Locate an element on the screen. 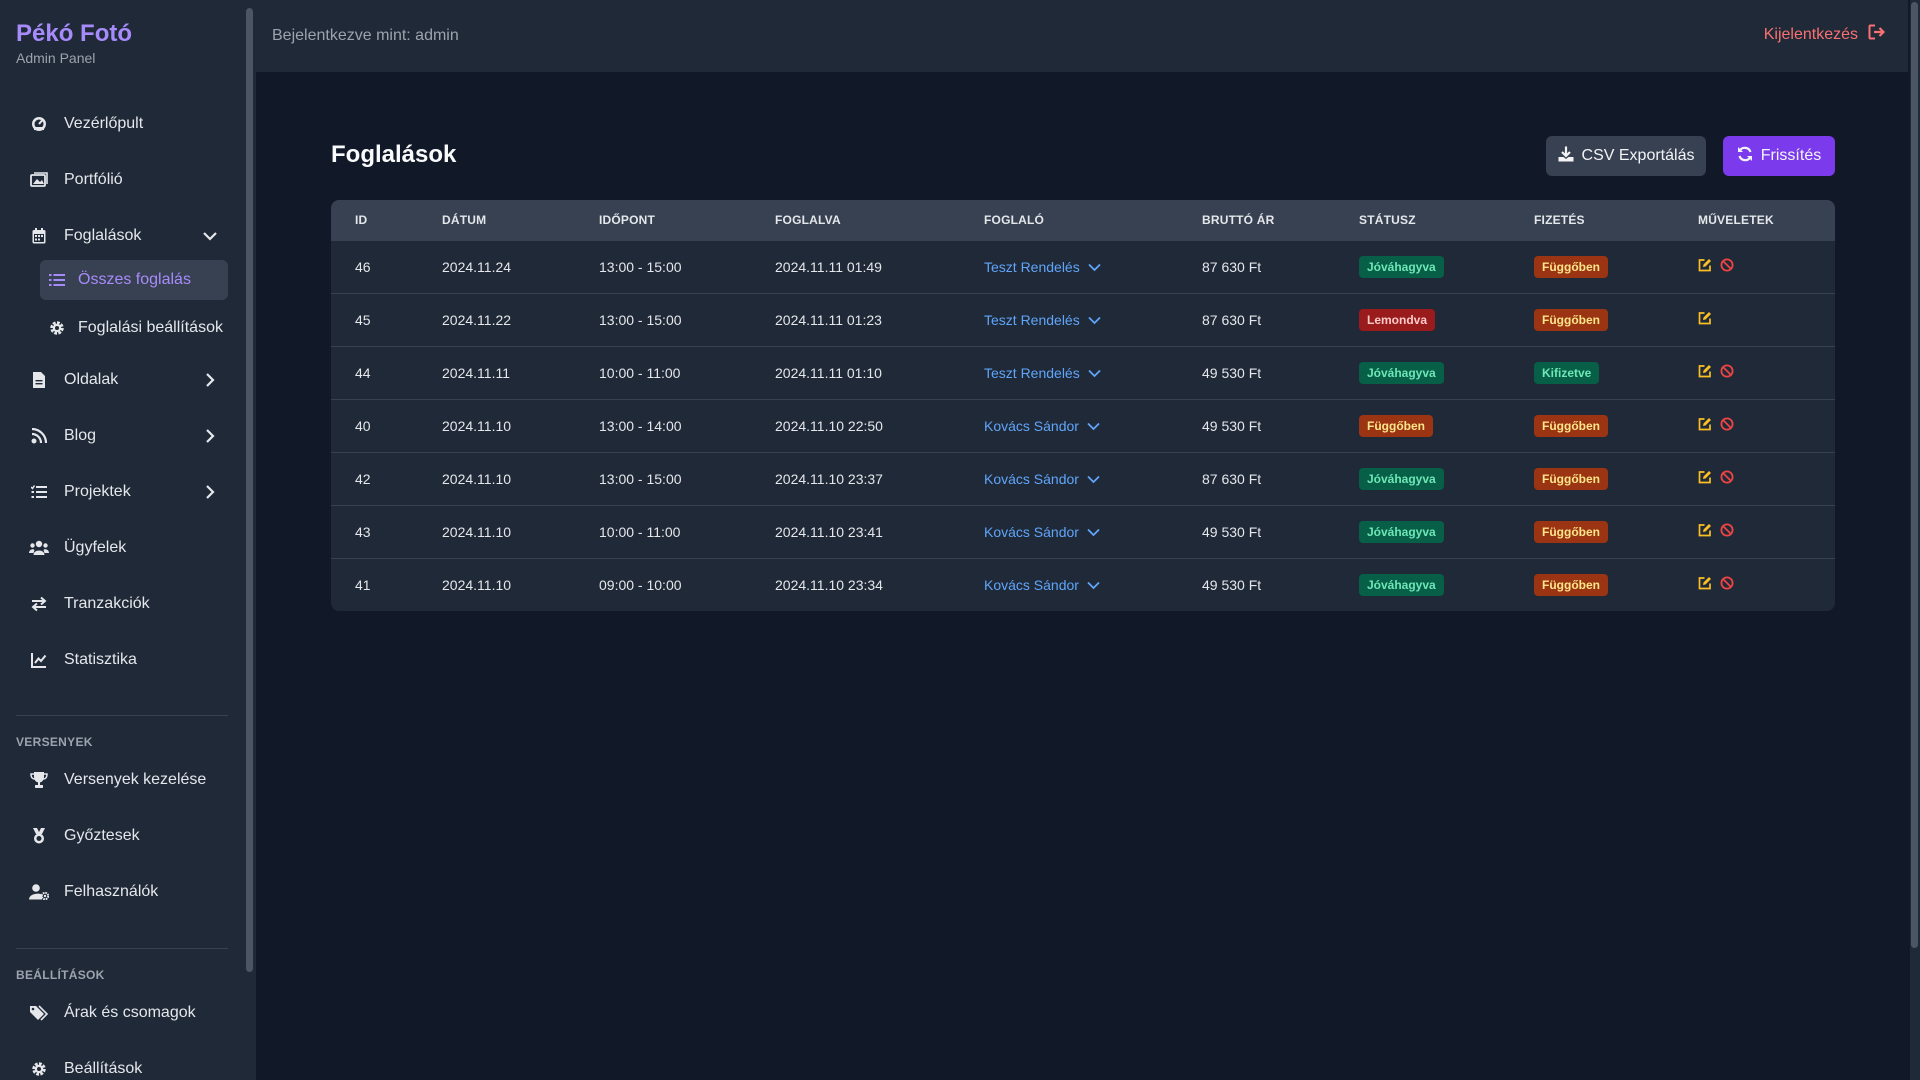  chevron-down-icon is located at coordinates (1090, 320).